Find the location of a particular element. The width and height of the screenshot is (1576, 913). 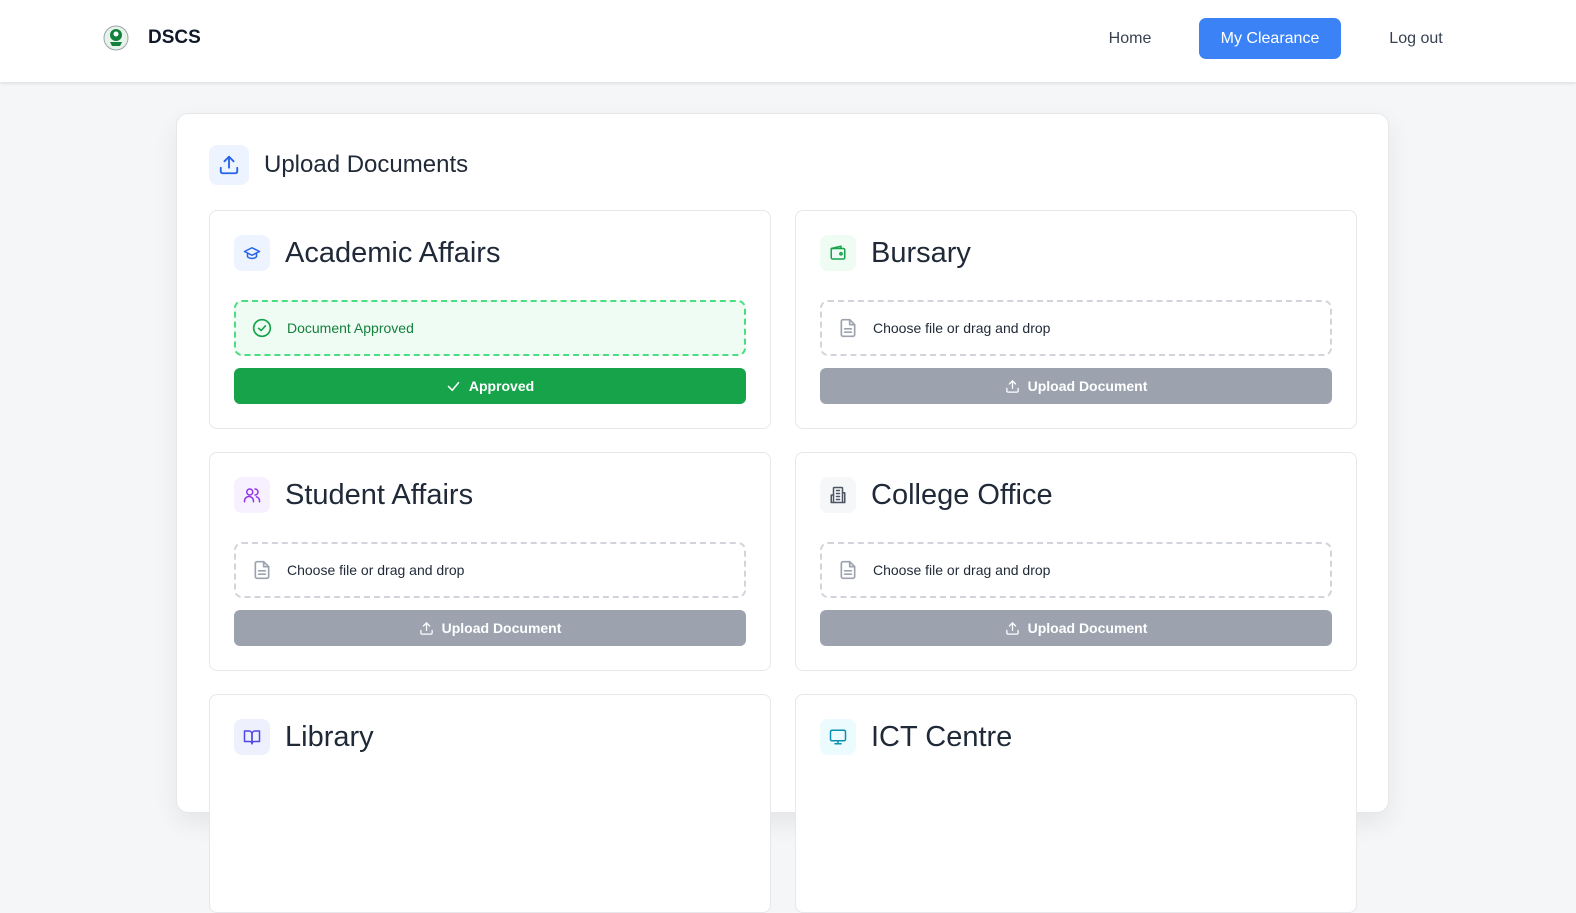

card-title: ICT Centre is located at coordinates (942, 736).